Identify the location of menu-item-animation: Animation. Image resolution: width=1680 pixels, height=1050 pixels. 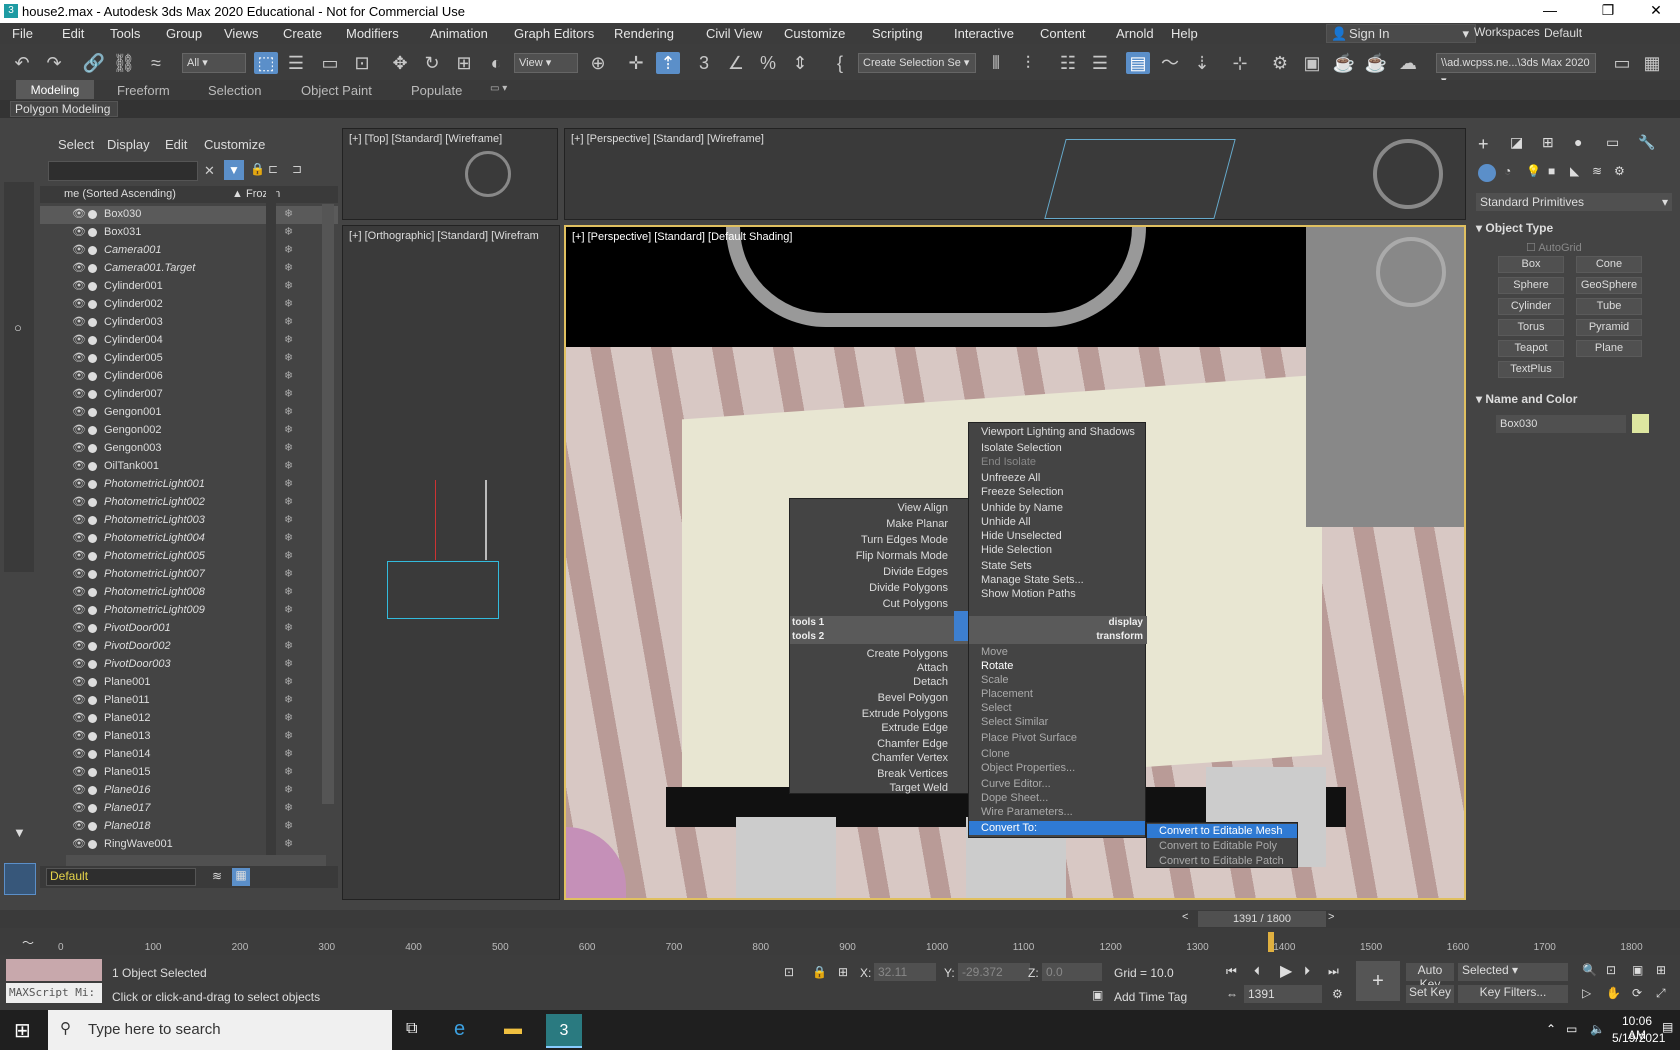
(459, 33).